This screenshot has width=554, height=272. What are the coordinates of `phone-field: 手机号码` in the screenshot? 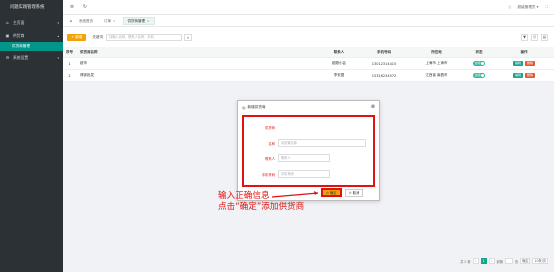 It's located at (304, 174).